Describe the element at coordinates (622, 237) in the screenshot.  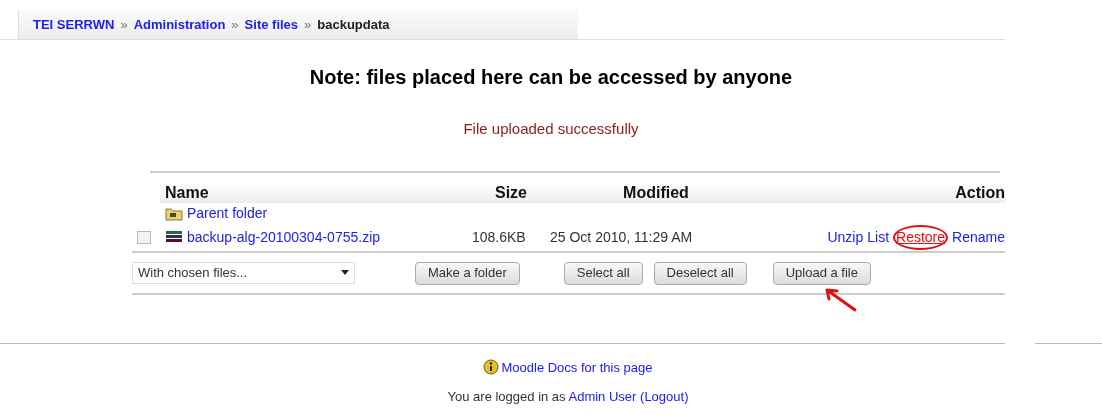
I see `file-modified: 25 Oct 2010, 11:29 AM` at that location.